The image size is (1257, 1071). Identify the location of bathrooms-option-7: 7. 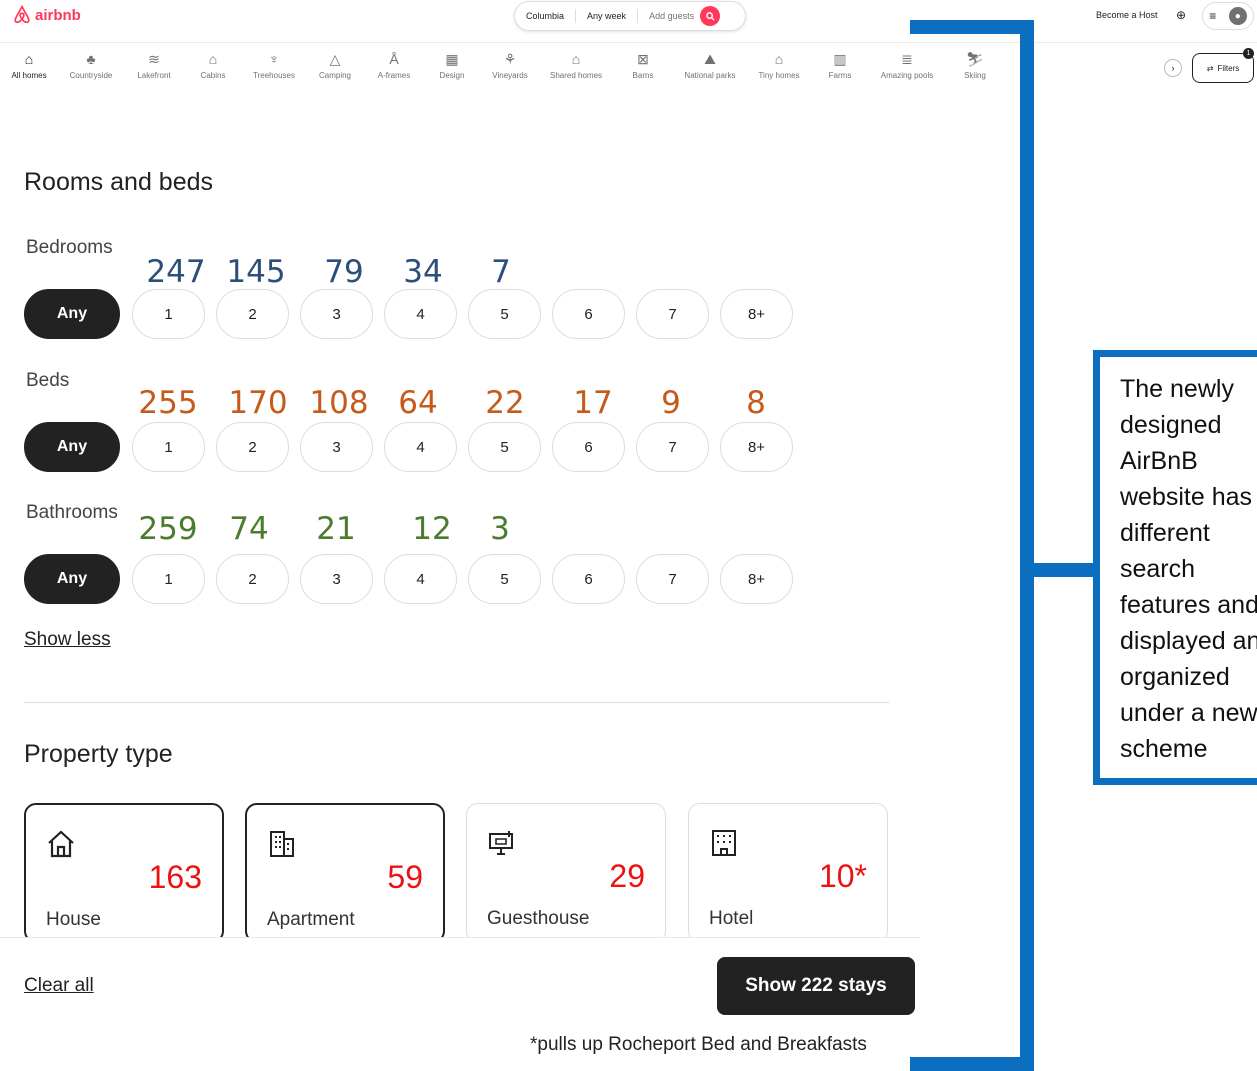
(672, 579).